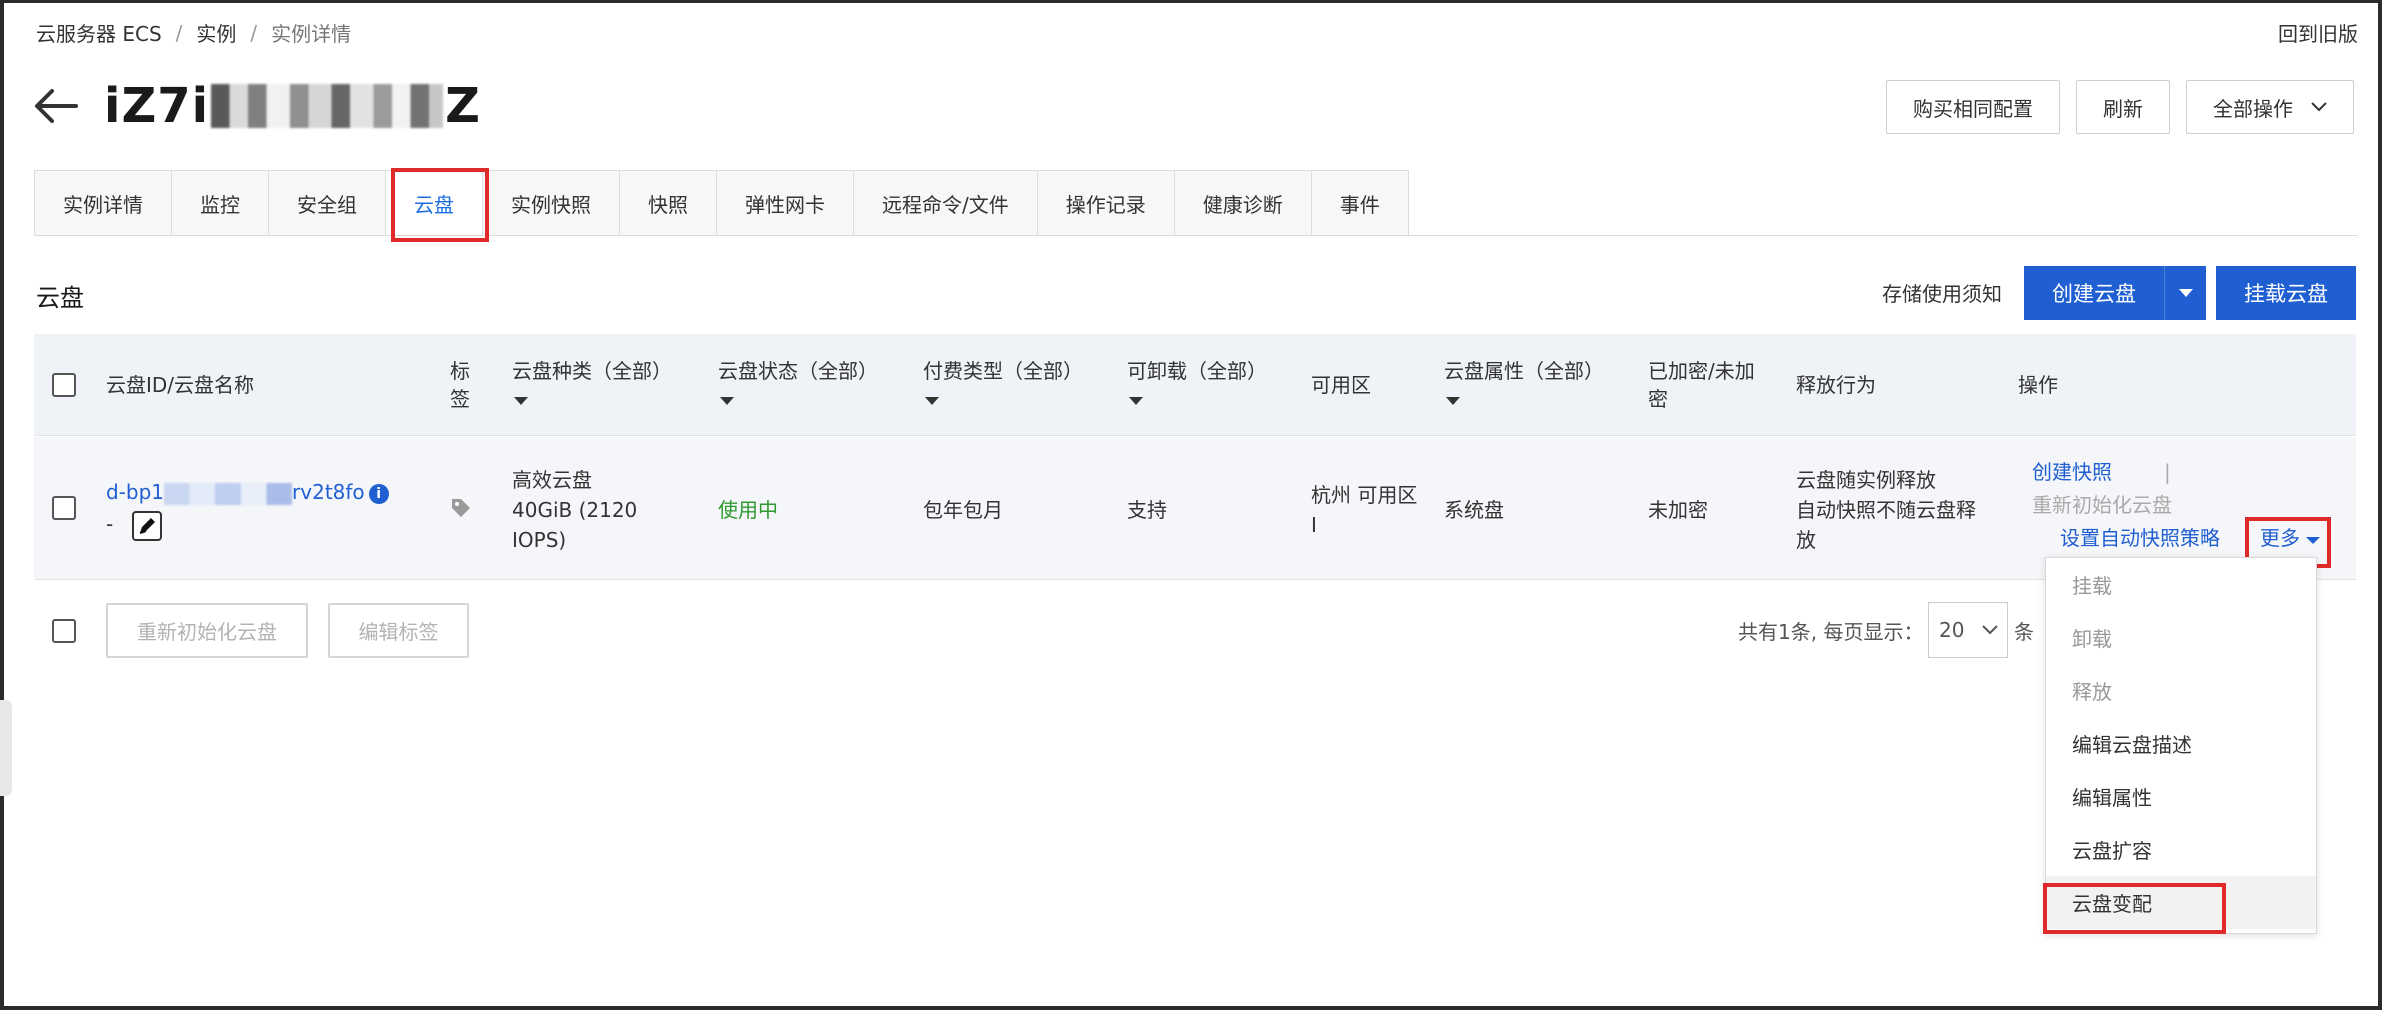 The width and height of the screenshot is (2382, 1010). Describe the element at coordinates (2038, 385) in the screenshot. I see `col-actions: 操作` at that location.